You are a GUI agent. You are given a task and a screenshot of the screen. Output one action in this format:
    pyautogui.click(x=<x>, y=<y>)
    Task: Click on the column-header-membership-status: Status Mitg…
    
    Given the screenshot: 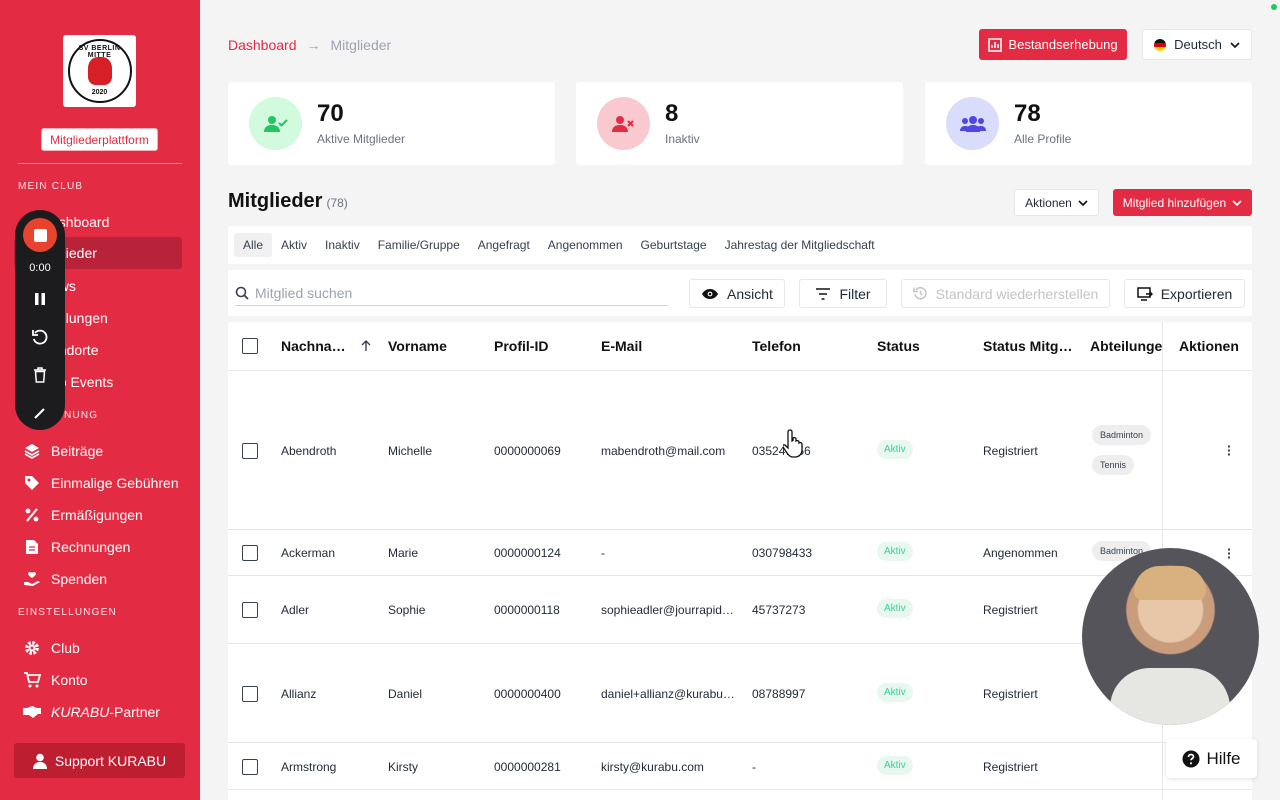 What is the action you would take?
    pyautogui.click(x=1027, y=346)
    